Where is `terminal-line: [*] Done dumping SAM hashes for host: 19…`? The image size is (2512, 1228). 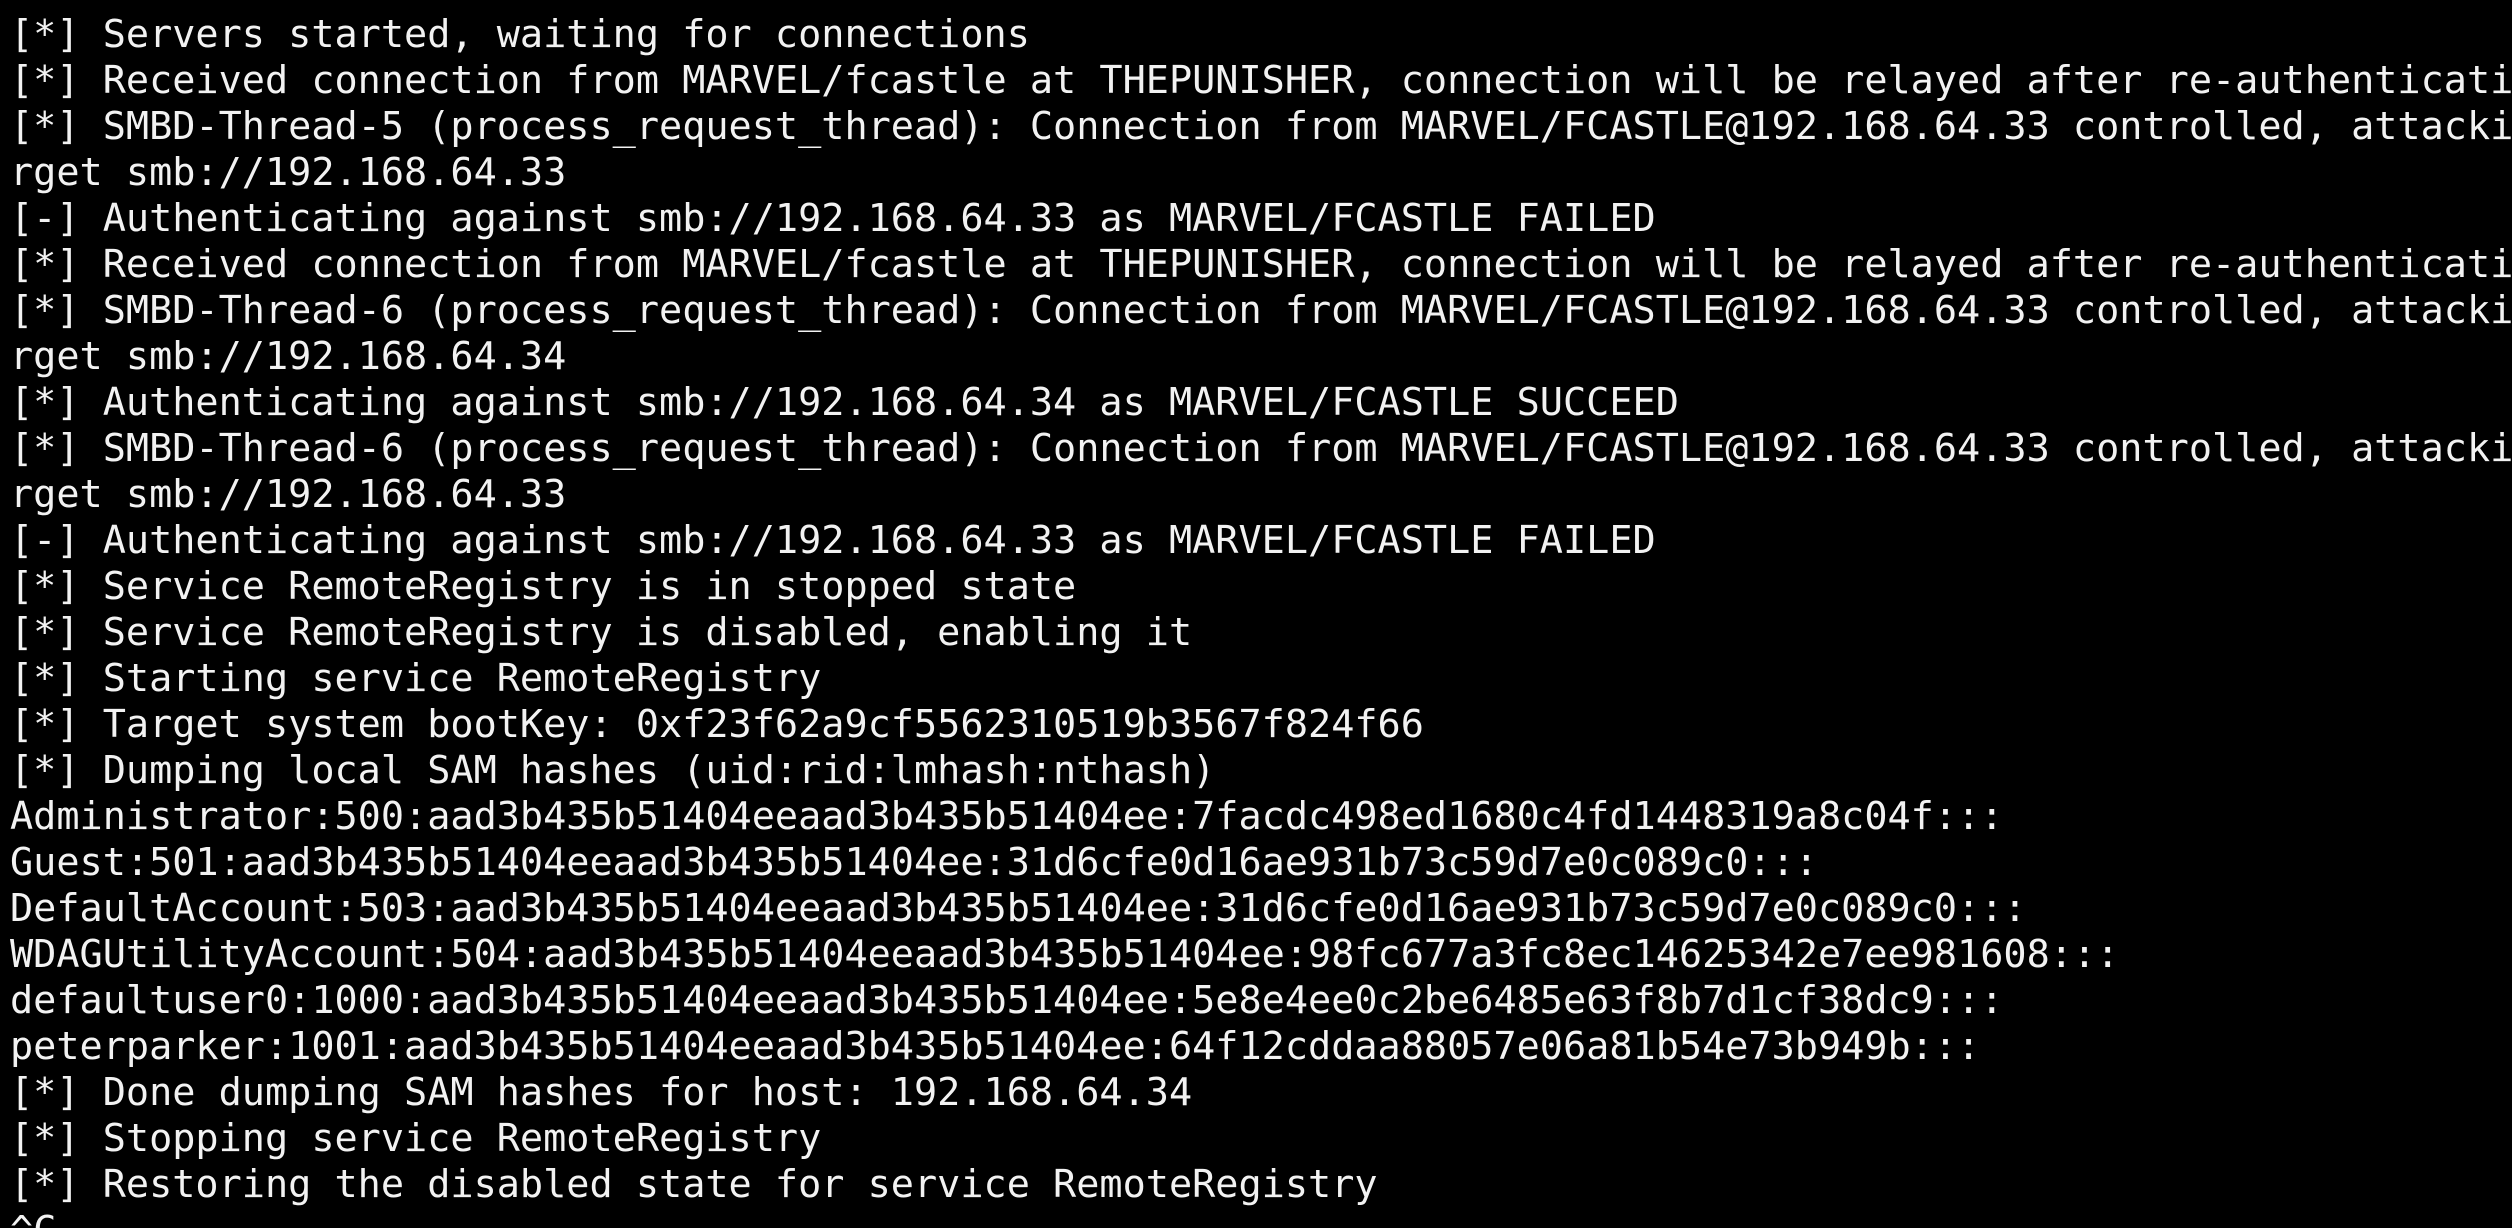 terminal-line: [*] Done dumping SAM hashes for host: 19… is located at coordinates (601, 1092).